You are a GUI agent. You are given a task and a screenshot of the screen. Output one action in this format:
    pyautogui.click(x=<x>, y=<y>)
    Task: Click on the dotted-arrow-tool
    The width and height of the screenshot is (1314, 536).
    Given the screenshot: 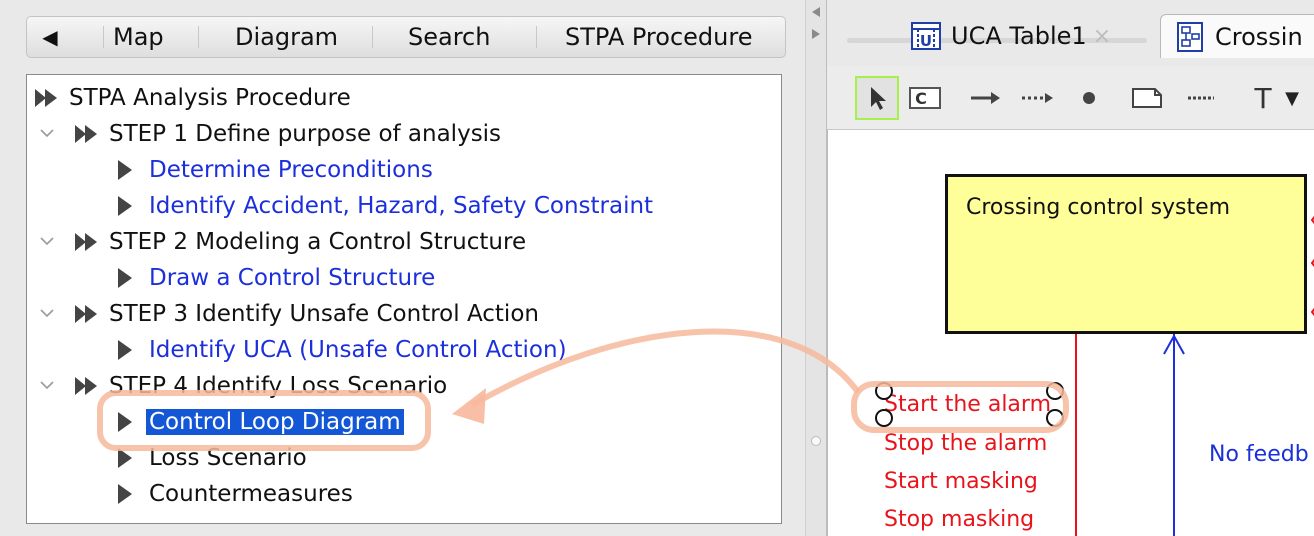 What is the action you would take?
    pyautogui.click(x=1037, y=98)
    